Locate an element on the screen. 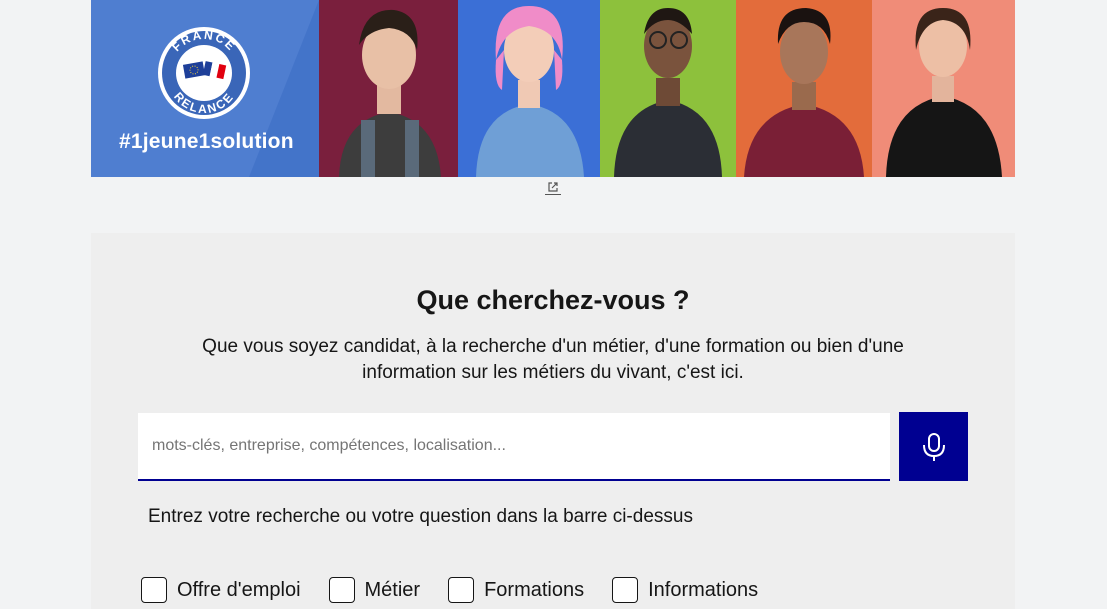  filter-formations: Formations is located at coordinates (516, 590).